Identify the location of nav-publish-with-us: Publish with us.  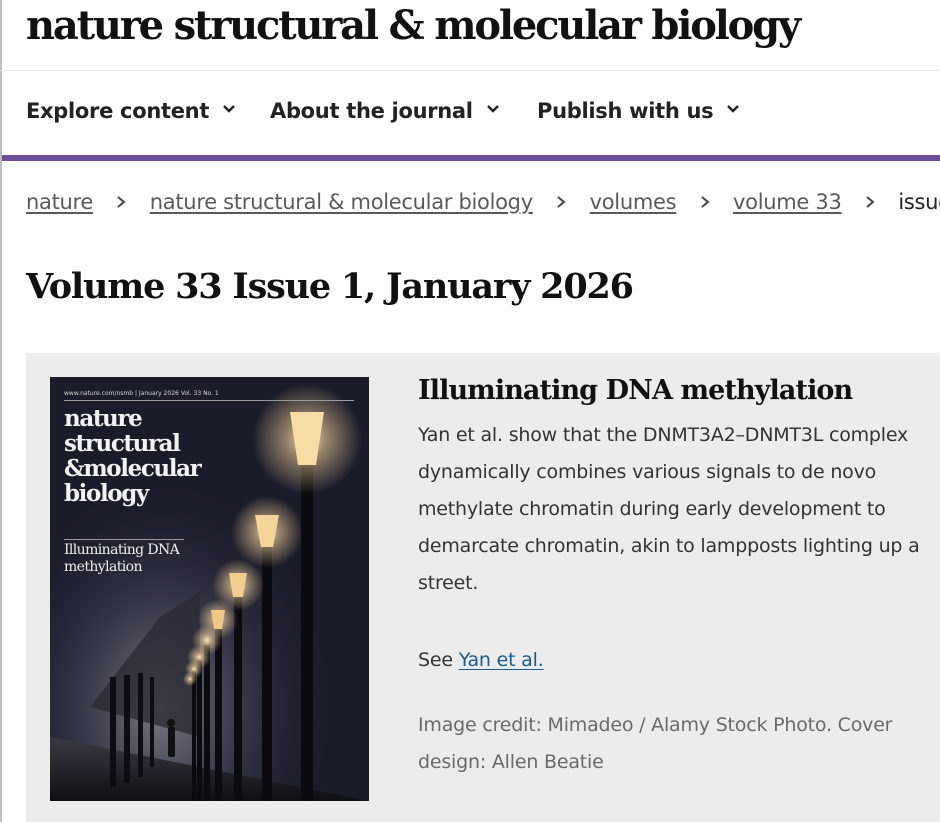
(640, 111).